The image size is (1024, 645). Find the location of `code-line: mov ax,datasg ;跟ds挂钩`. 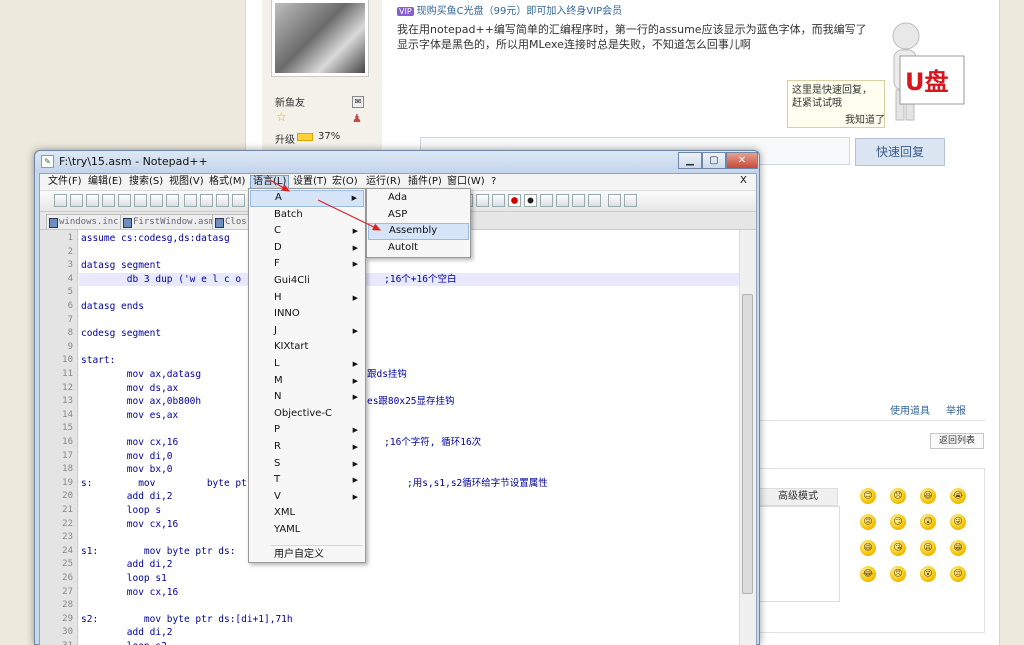

code-line: mov ax,datasg ;跟ds挂钩 is located at coordinates (409, 375).